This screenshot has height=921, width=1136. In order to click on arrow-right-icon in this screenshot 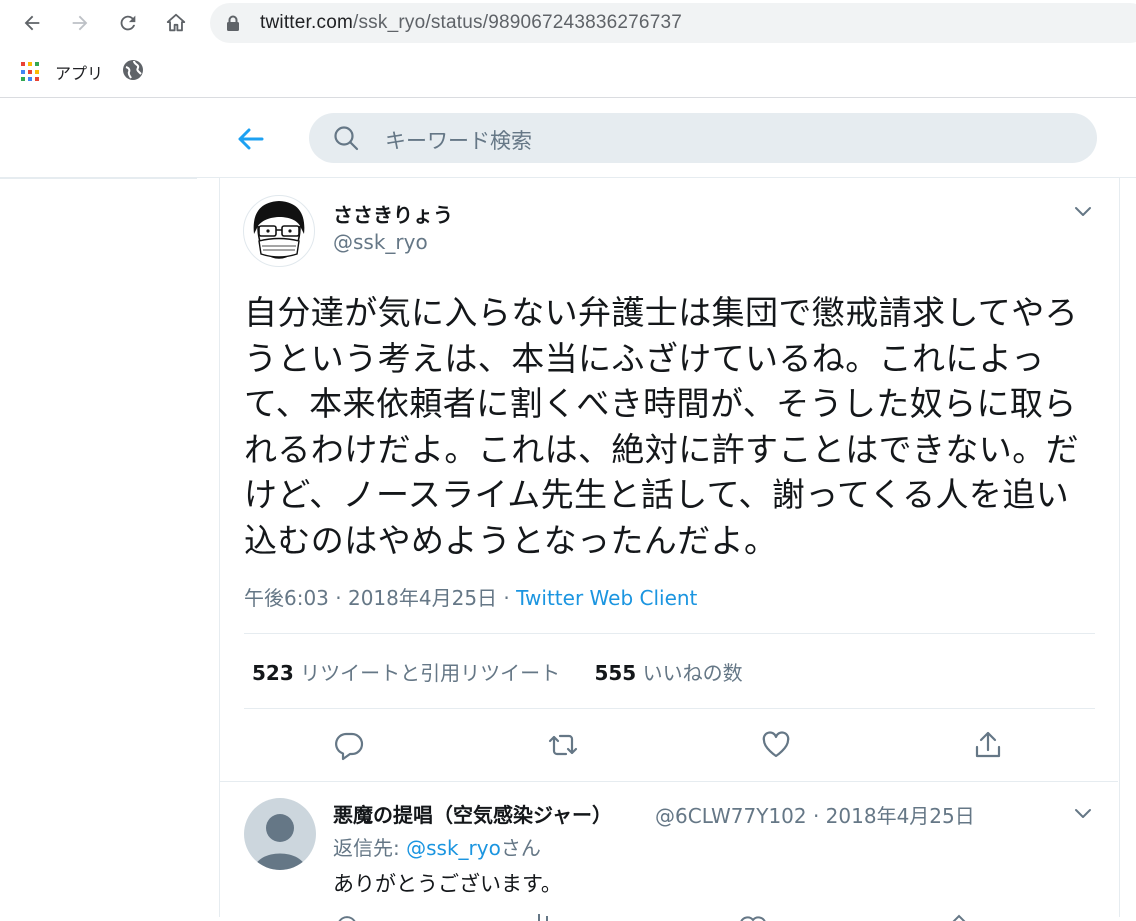, I will do `click(80, 23)`.